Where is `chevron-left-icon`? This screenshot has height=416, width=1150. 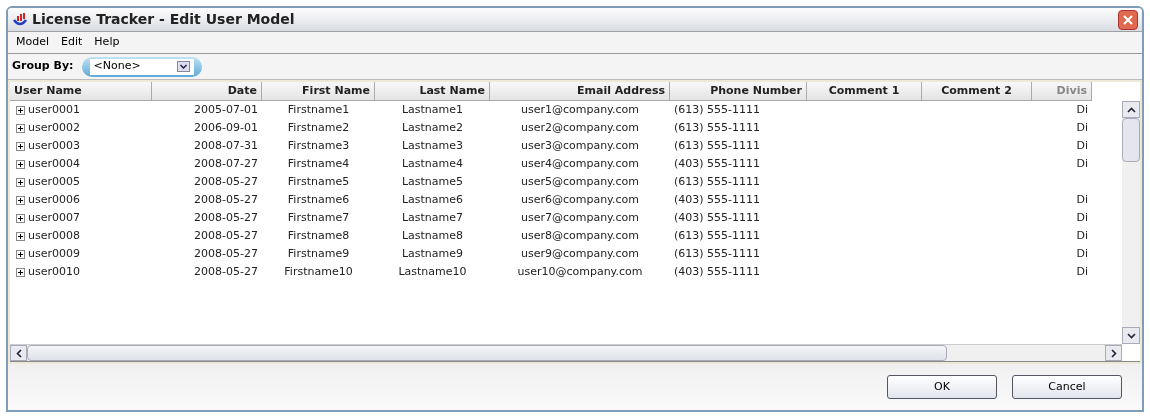
chevron-left-icon is located at coordinates (18, 353).